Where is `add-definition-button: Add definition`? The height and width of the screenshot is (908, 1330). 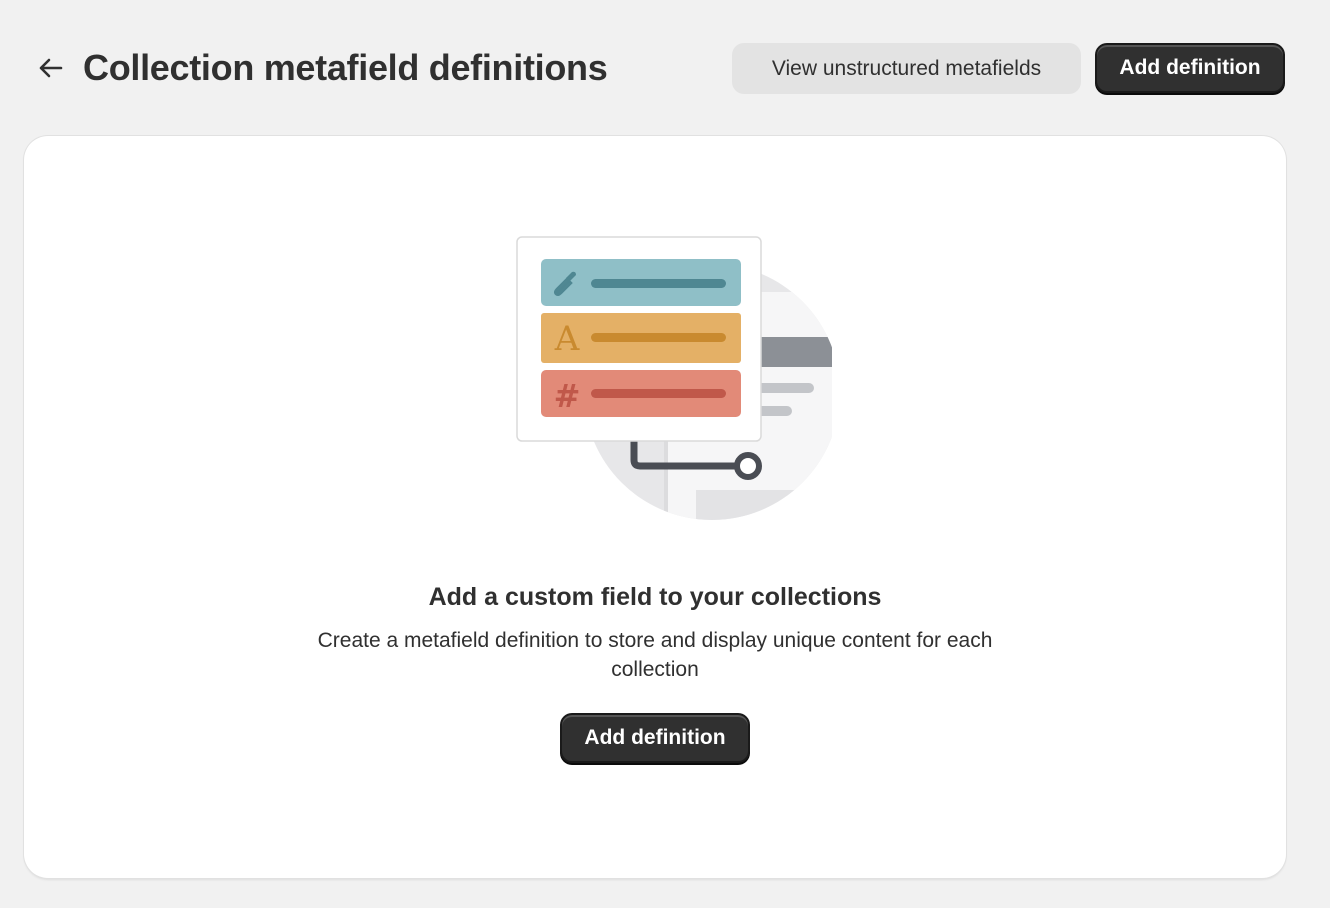 add-definition-button: Add definition is located at coordinates (1190, 68).